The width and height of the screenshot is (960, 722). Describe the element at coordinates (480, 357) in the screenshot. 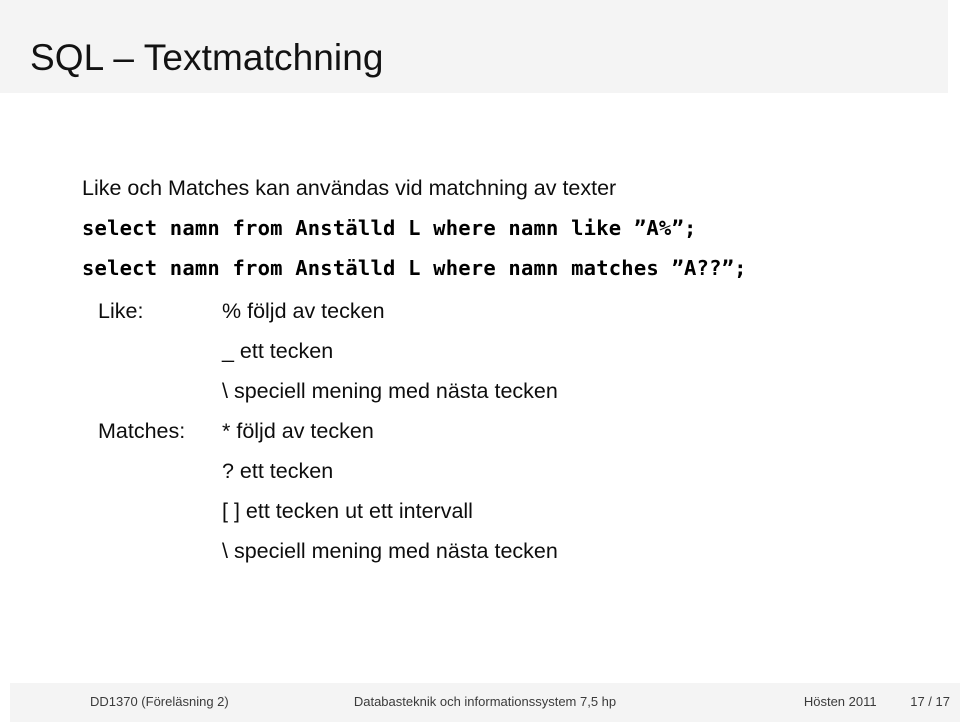

I see `definition-row: _ ett tecken` at that location.